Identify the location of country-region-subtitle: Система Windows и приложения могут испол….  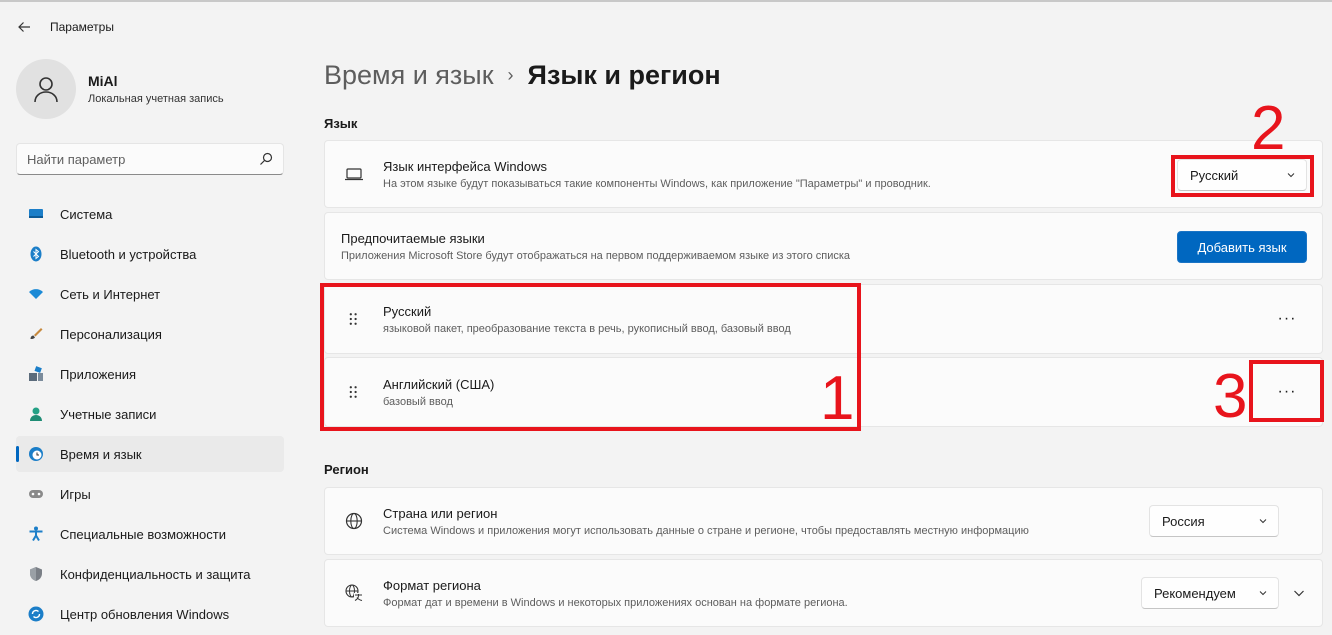
(706, 530).